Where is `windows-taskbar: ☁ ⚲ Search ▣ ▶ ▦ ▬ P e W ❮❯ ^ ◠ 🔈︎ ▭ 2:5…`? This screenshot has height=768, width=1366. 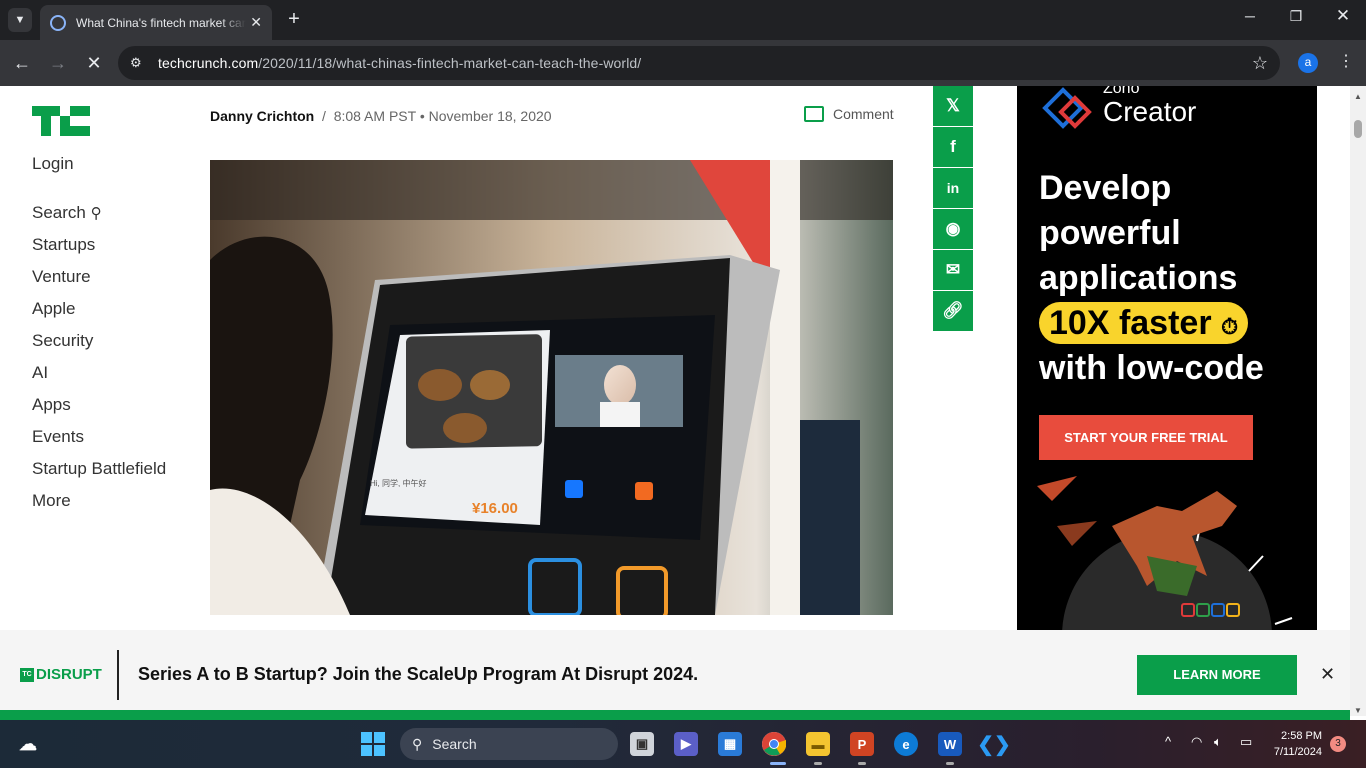
windows-taskbar: ☁ ⚲ Search ▣ ▶ ▦ ▬ P e W ❮❯ ^ ◠ 🔈︎ ▭ 2:5… is located at coordinates (683, 744).